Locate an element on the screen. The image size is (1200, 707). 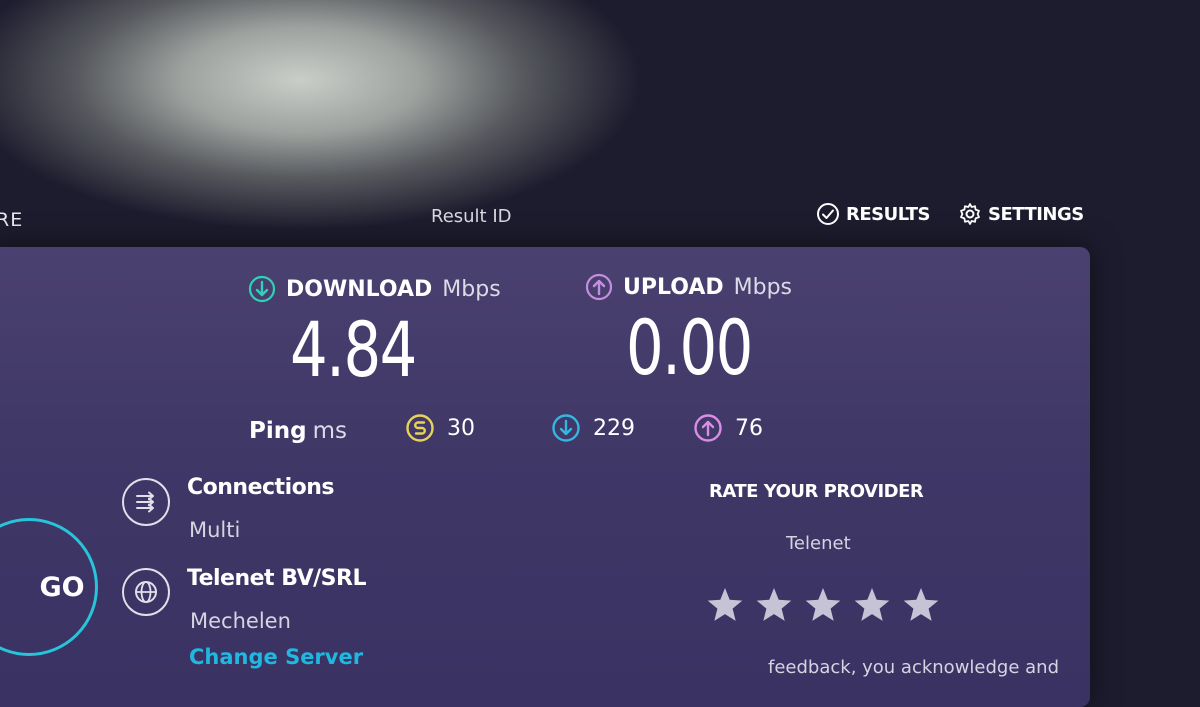
download-label: DOWNLOAD is located at coordinates (359, 289).